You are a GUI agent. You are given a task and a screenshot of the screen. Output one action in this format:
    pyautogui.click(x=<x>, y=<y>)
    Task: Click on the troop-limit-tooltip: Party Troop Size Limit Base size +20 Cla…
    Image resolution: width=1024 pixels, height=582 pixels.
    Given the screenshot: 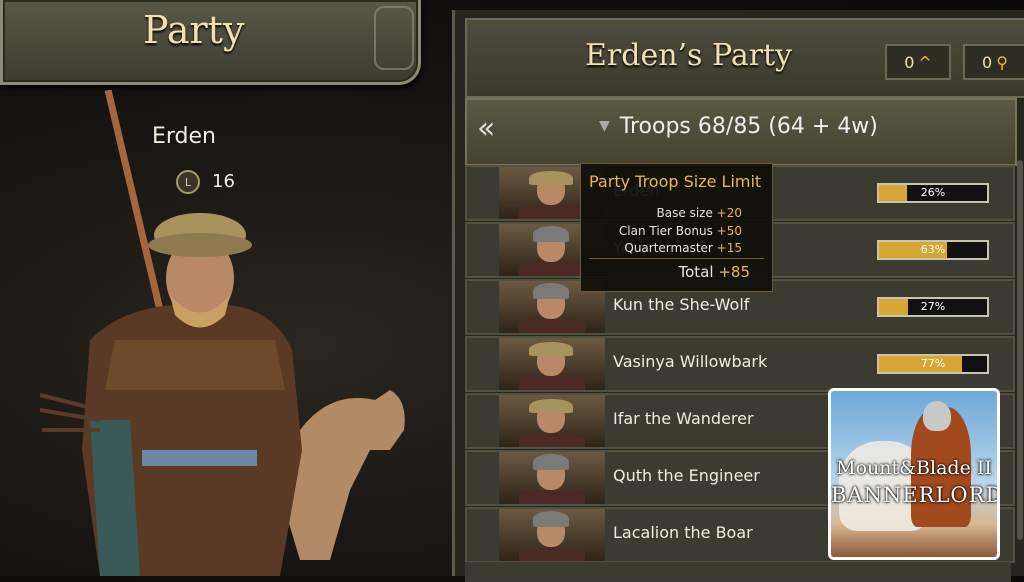 What is the action you would take?
    pyautogui.click(x=676, y=227)
    